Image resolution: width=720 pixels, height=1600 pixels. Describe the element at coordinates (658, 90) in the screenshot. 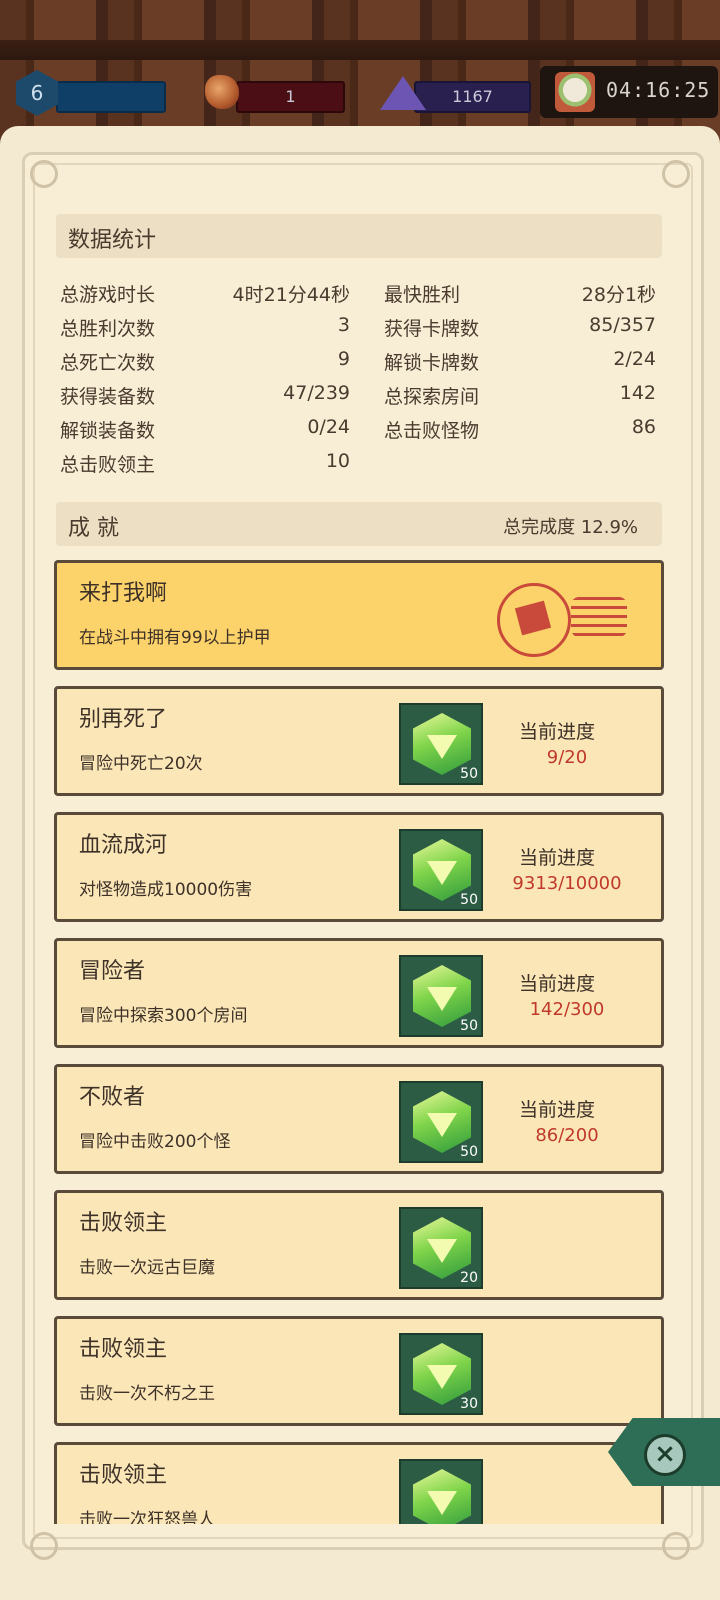

I see `game-clock: 04:16:25` at that location.